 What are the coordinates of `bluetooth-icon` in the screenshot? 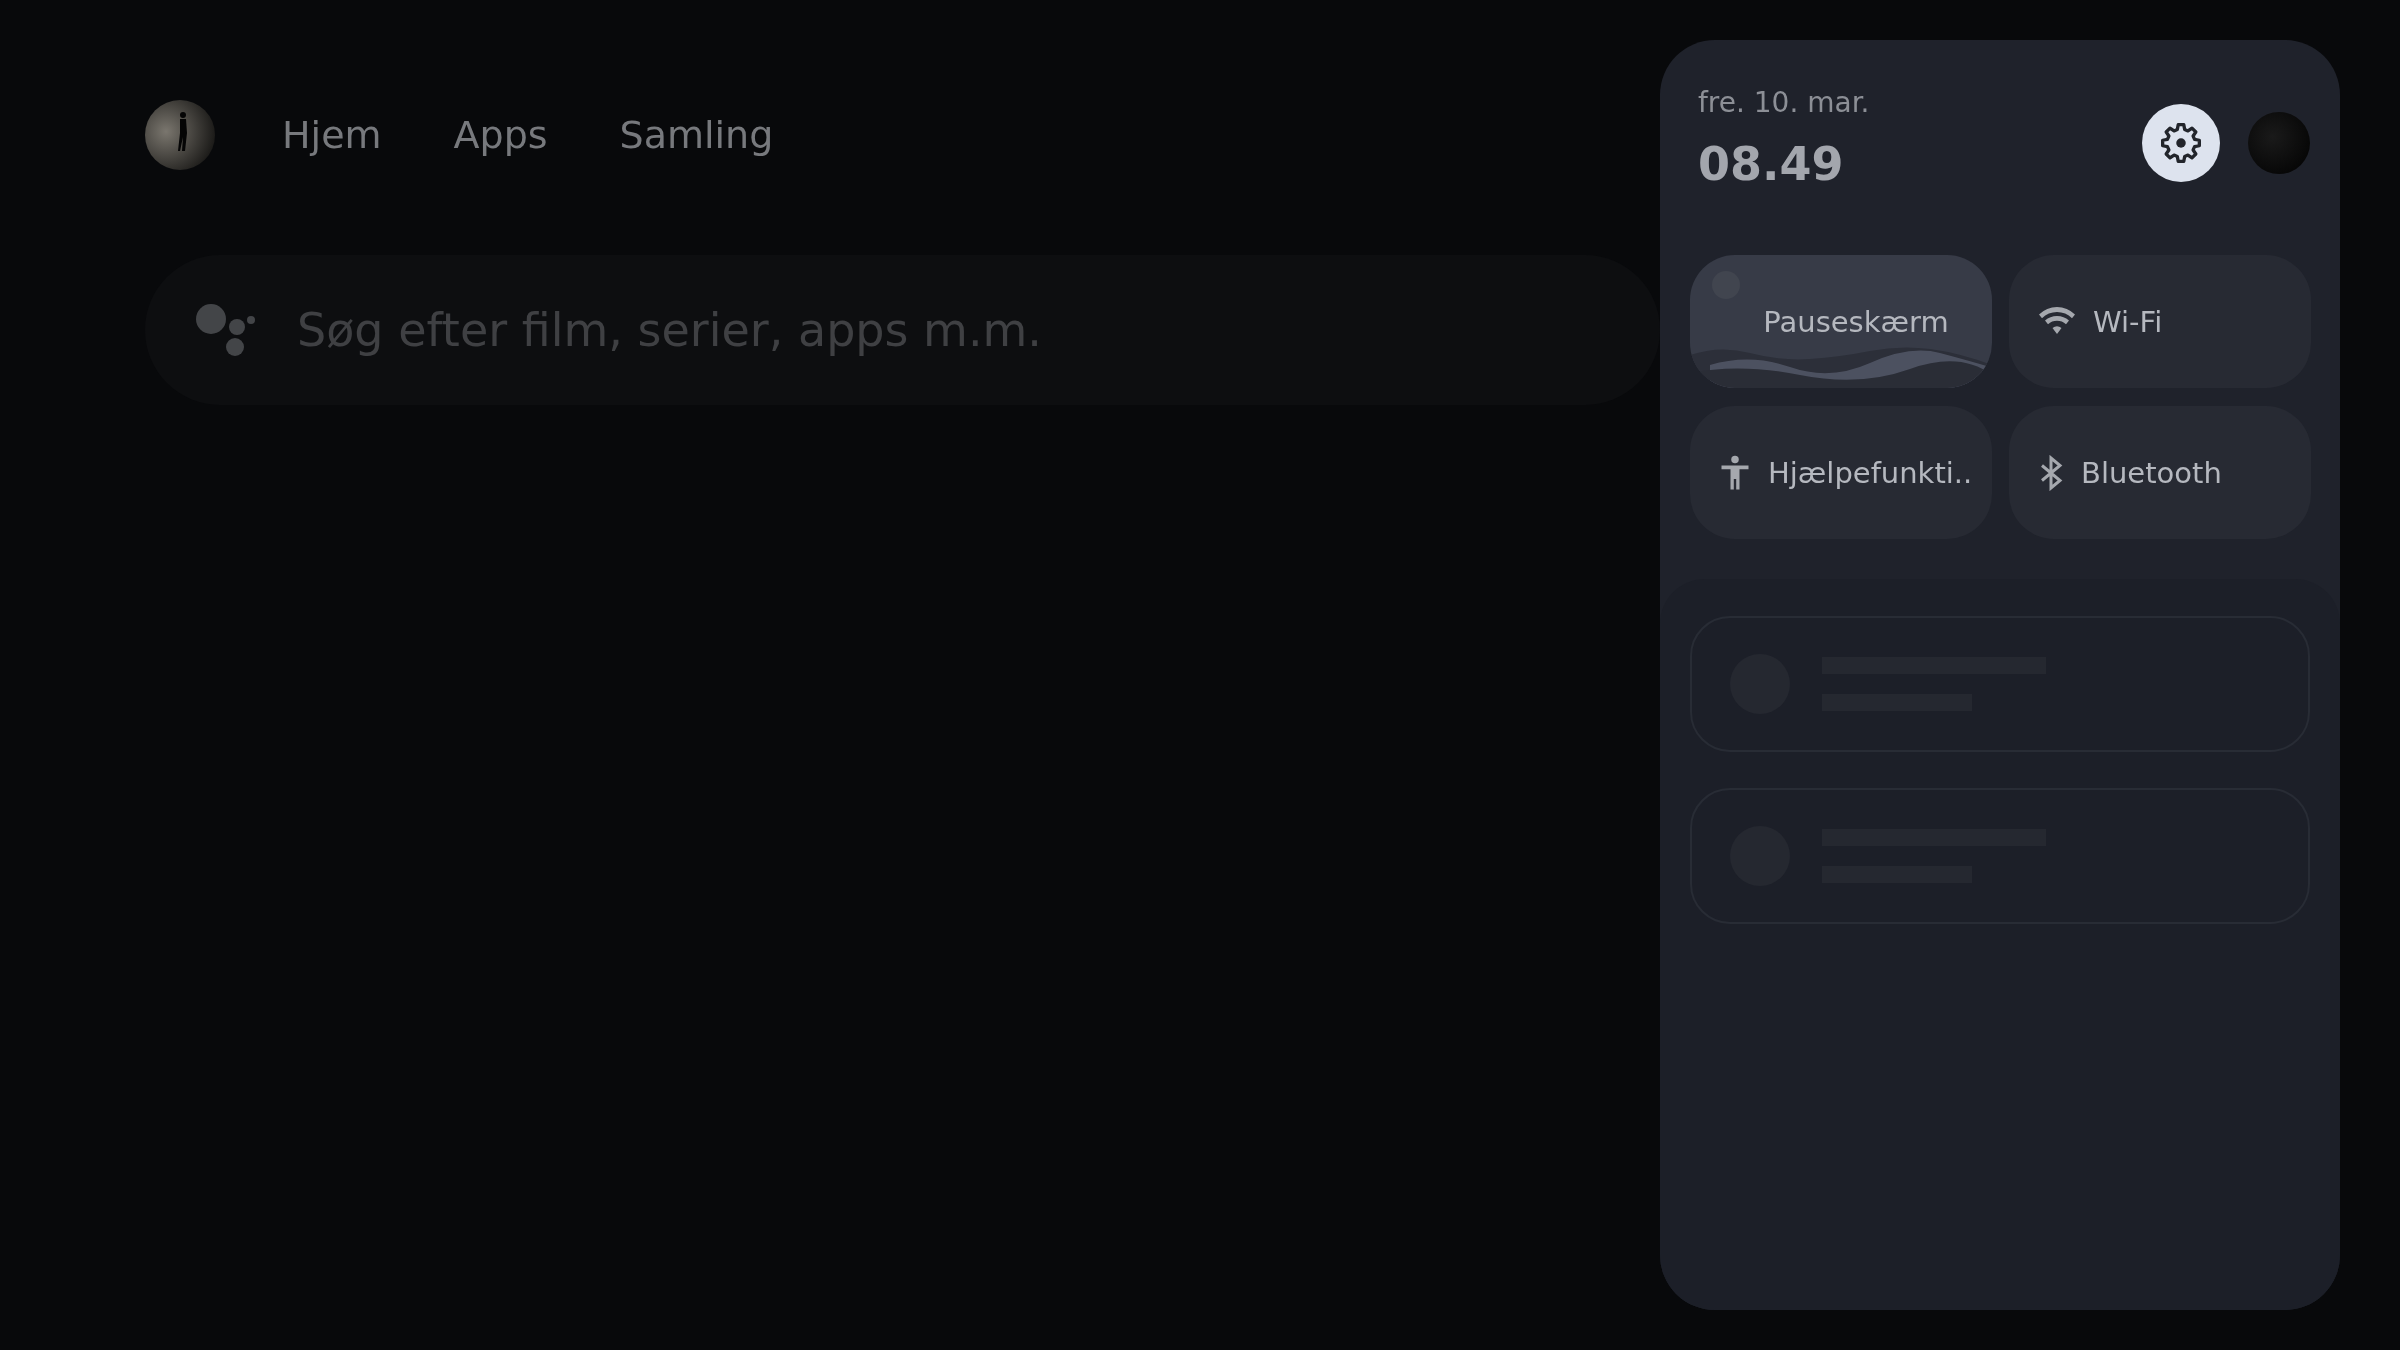 It's located at (2051, 472).